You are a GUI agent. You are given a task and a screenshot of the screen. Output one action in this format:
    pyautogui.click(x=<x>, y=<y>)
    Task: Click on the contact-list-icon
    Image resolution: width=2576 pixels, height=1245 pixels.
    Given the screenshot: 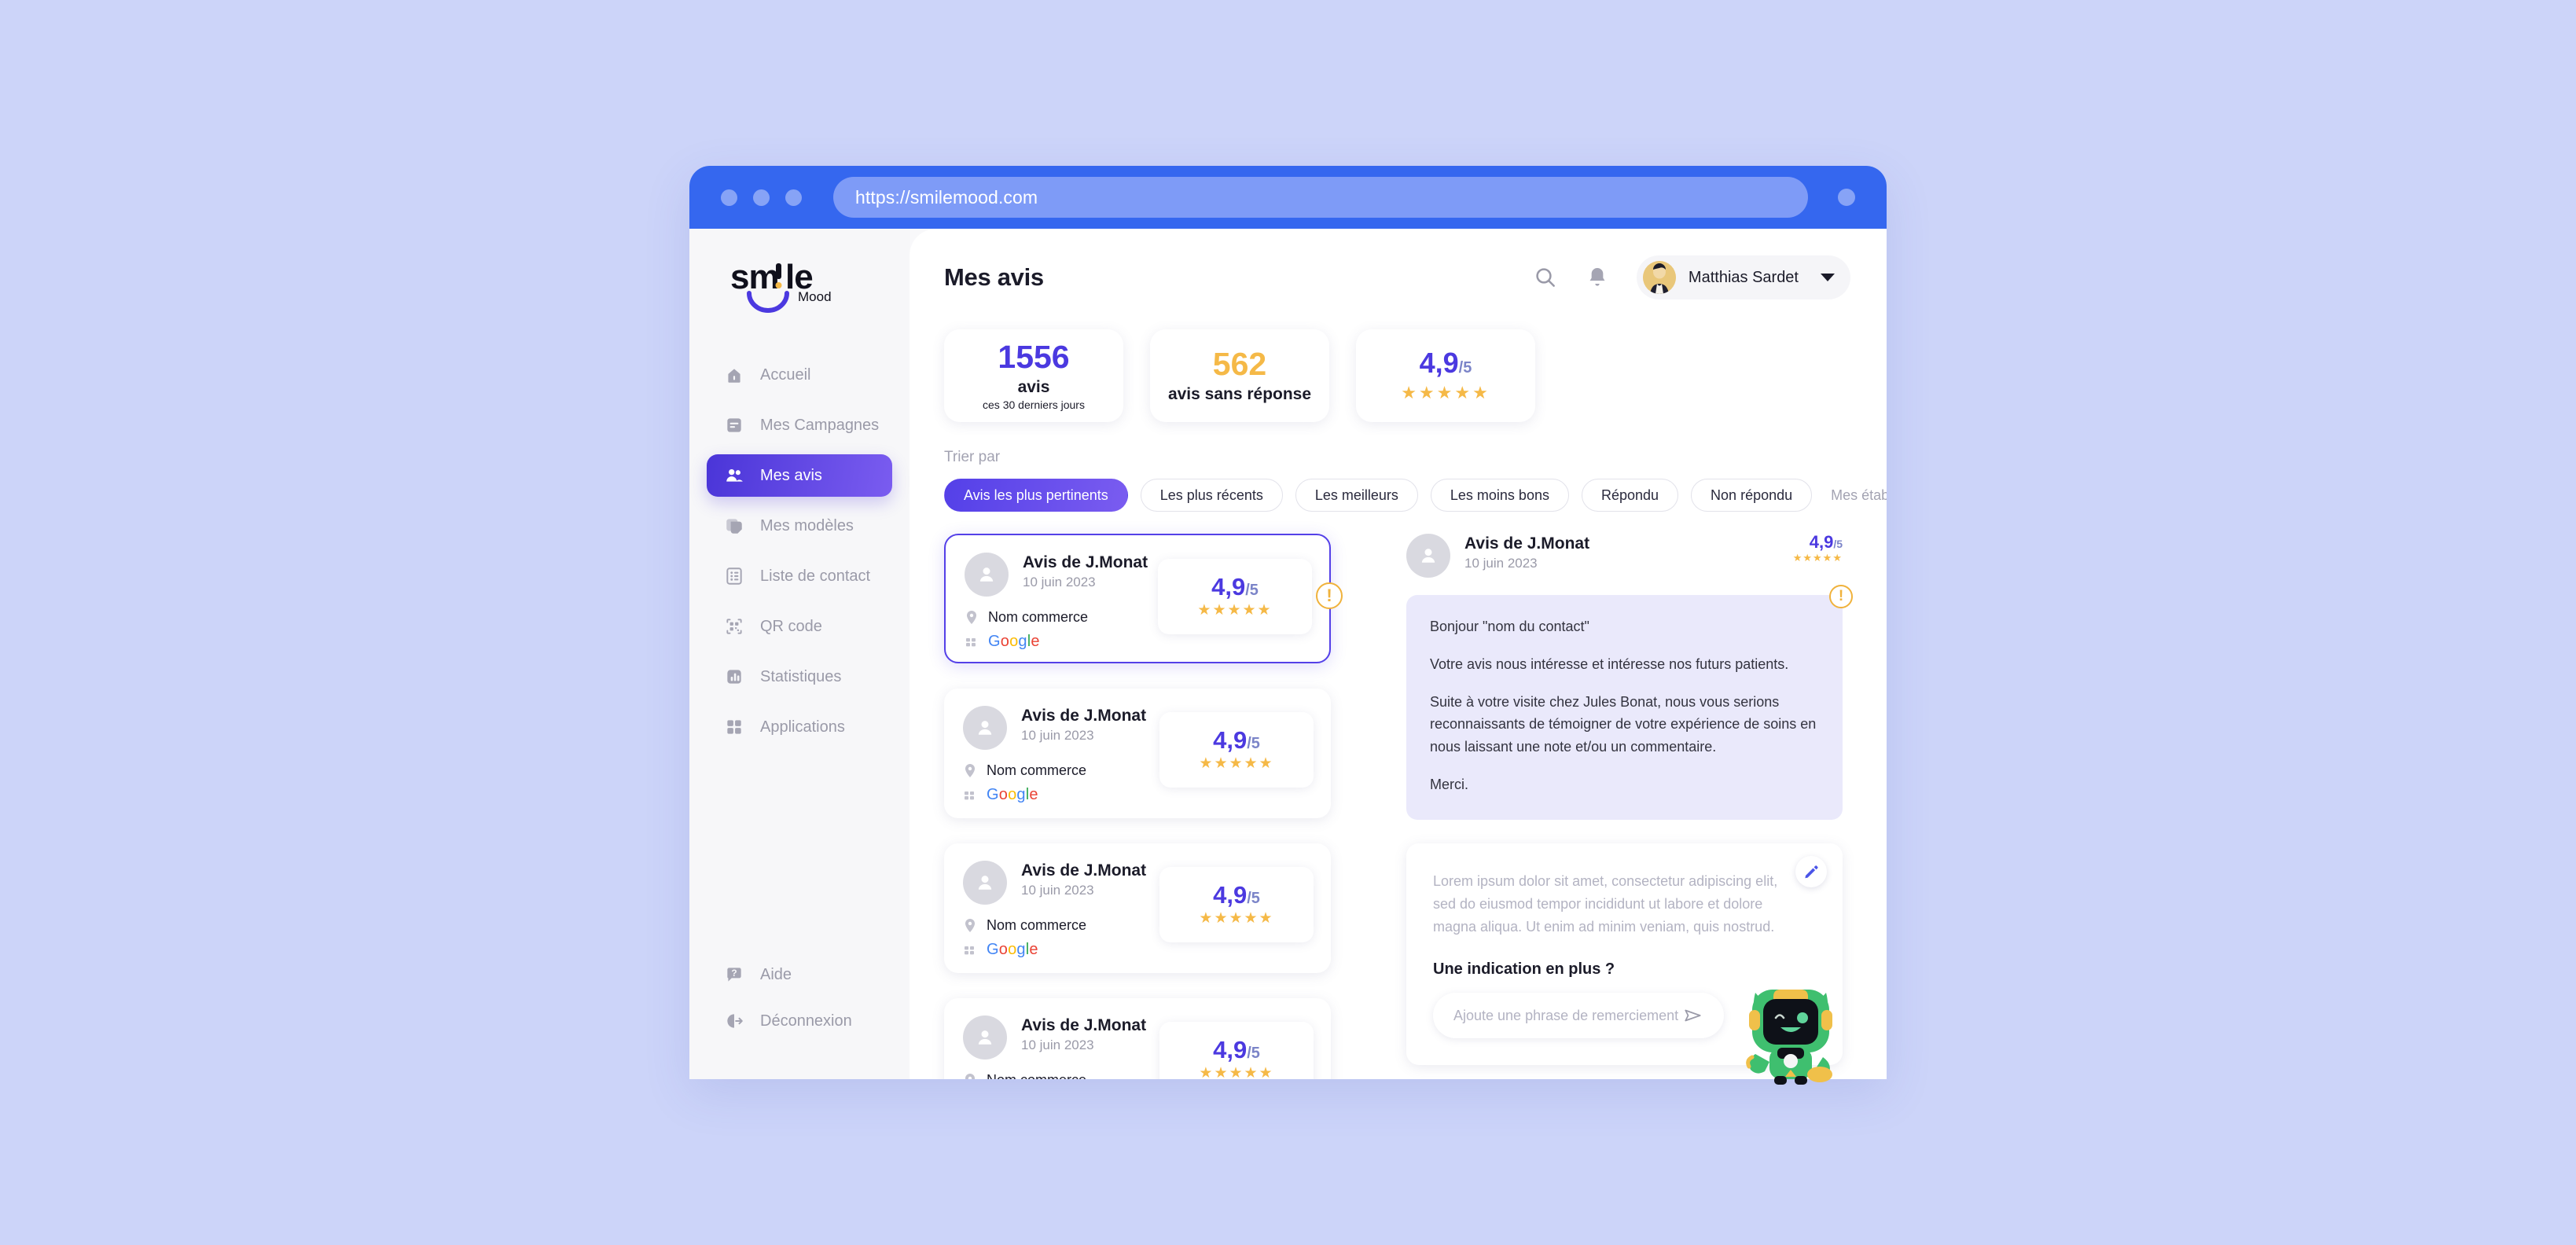 What is the action you would take?
    pyautogui.click(x=734, y=576)
    